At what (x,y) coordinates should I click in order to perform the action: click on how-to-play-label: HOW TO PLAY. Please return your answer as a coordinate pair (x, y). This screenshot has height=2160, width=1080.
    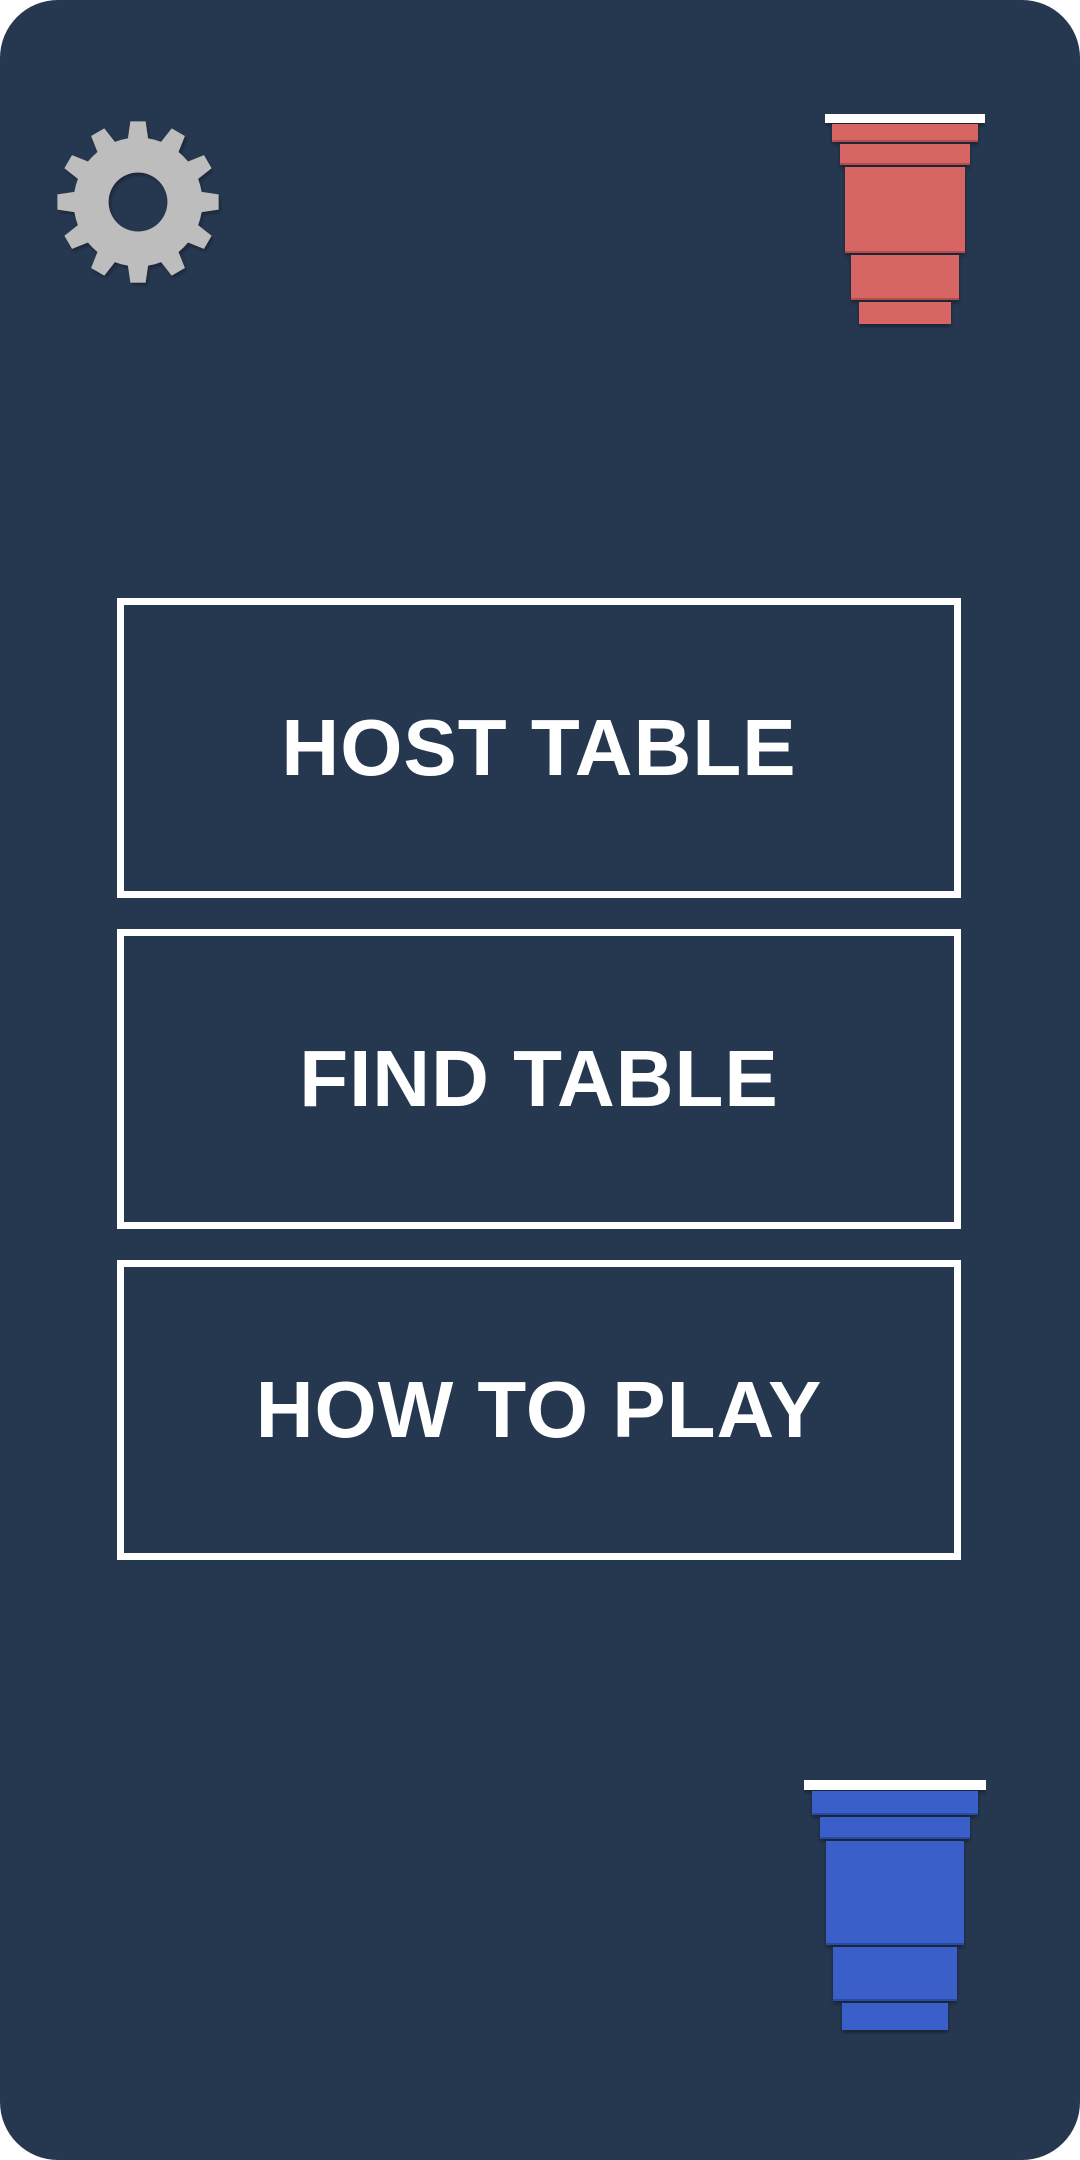
    Looking at the image, I should click on (539, 1409).